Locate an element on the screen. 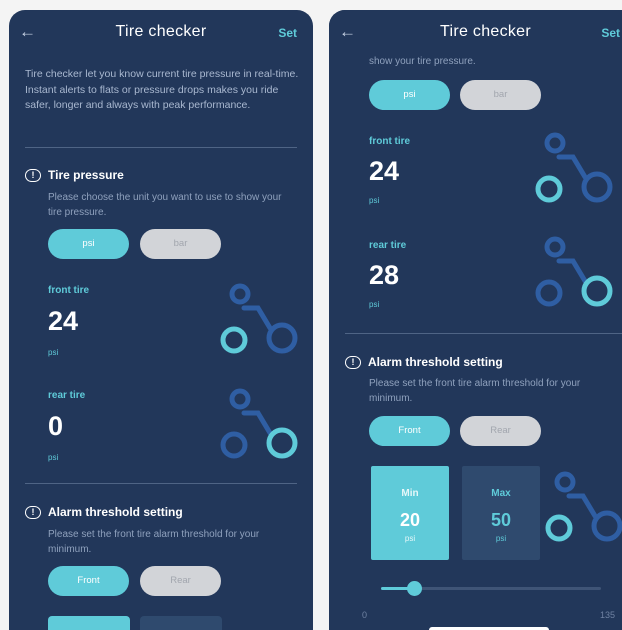 This screenshot has width=622, height=630. tire-pressure-description: show your tire pressure. is located at coordinates (422, 61).